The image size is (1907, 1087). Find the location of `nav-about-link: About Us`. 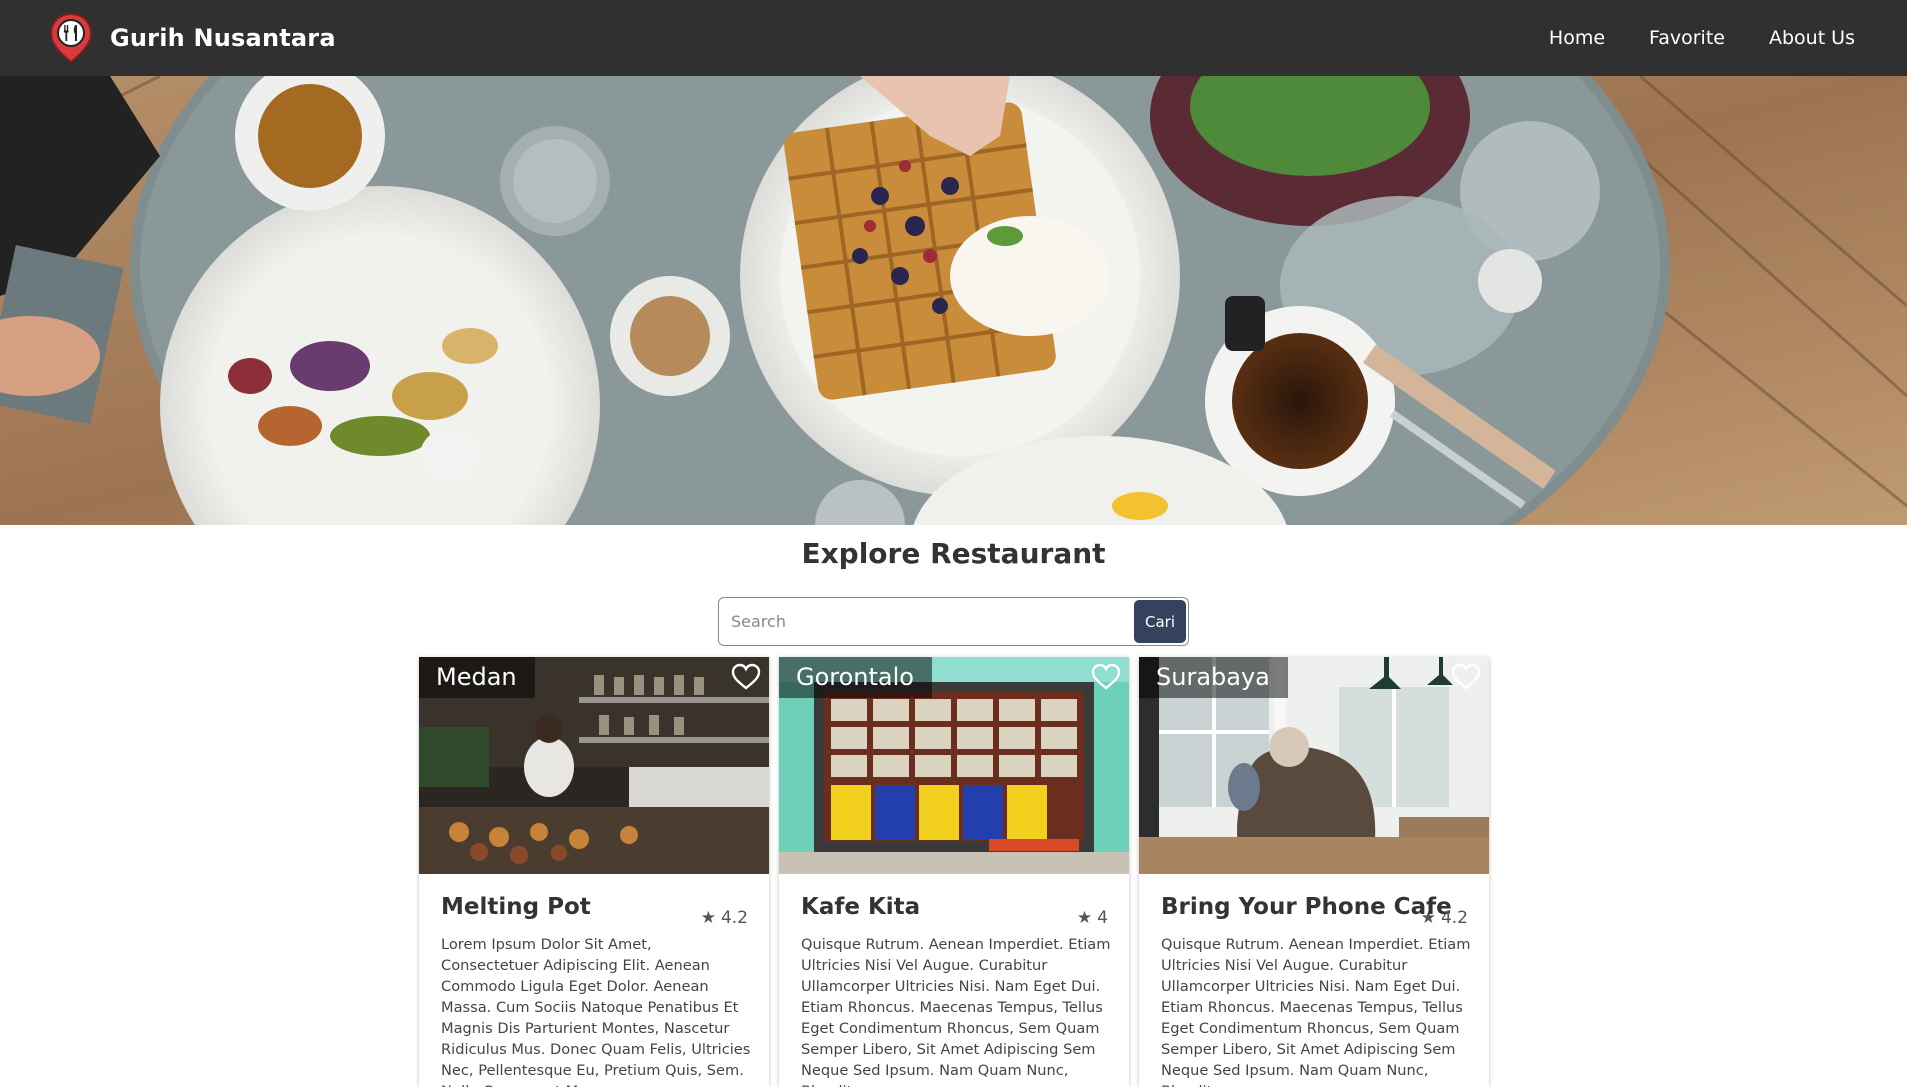

nav-about-link: About Us is located at coordinates (1812, 38).